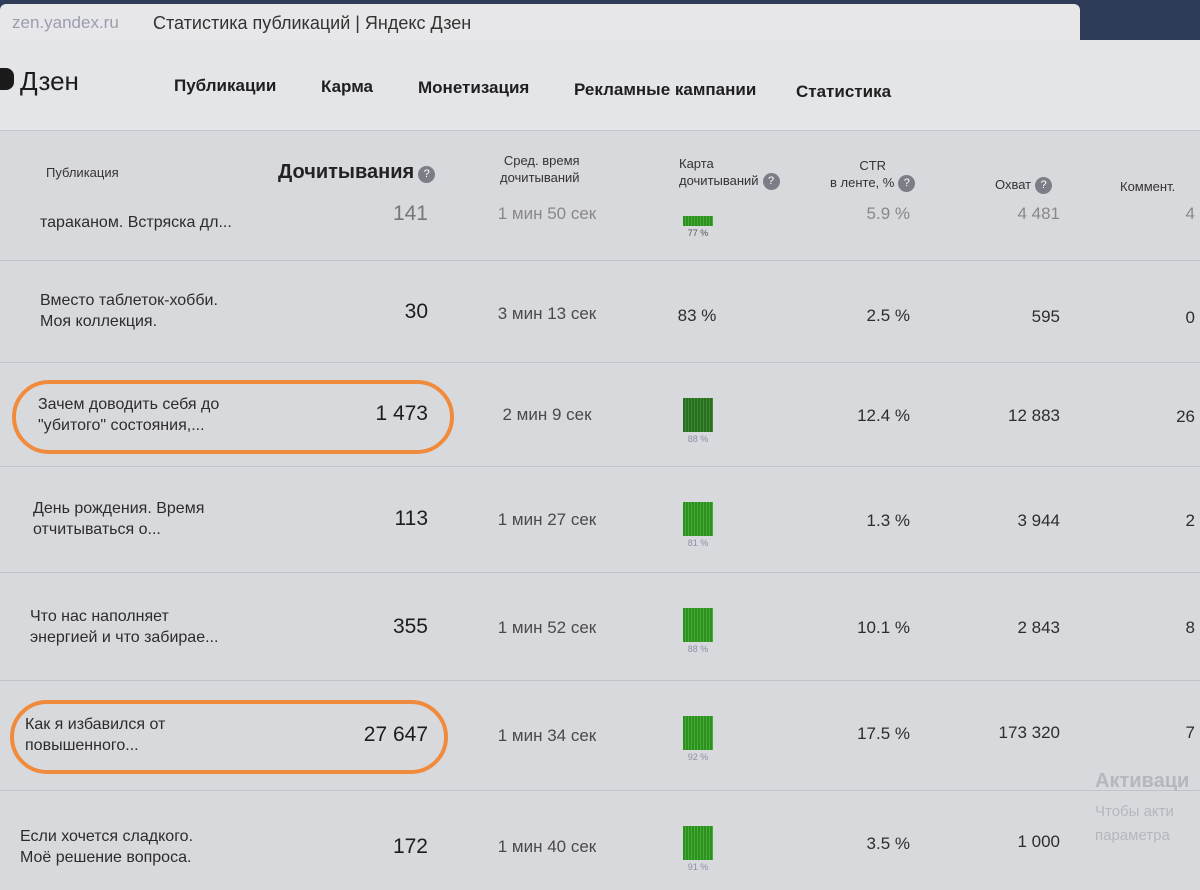  What do you see at coordinates (698, 757) in the screenshot?
I see `read-map-percent: 92 %` at bounding box center [698, 757].